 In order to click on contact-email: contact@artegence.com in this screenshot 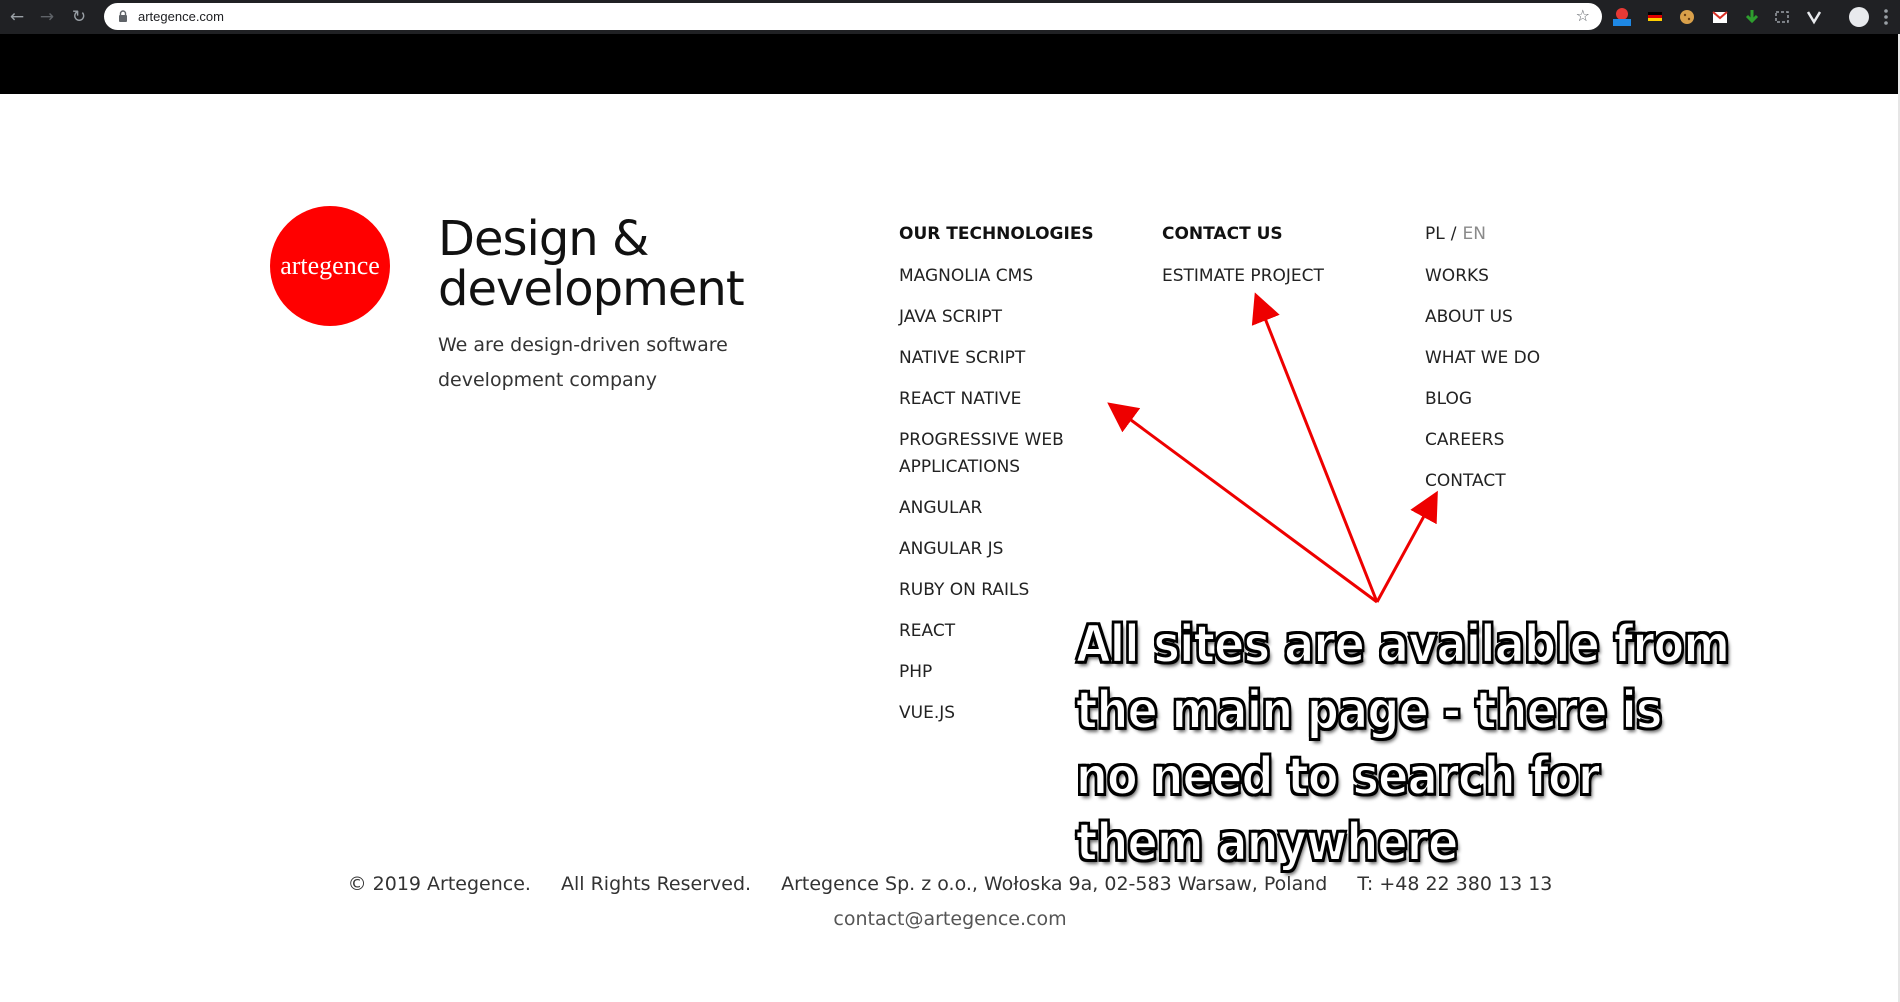, I will do `click(950, 919)`.